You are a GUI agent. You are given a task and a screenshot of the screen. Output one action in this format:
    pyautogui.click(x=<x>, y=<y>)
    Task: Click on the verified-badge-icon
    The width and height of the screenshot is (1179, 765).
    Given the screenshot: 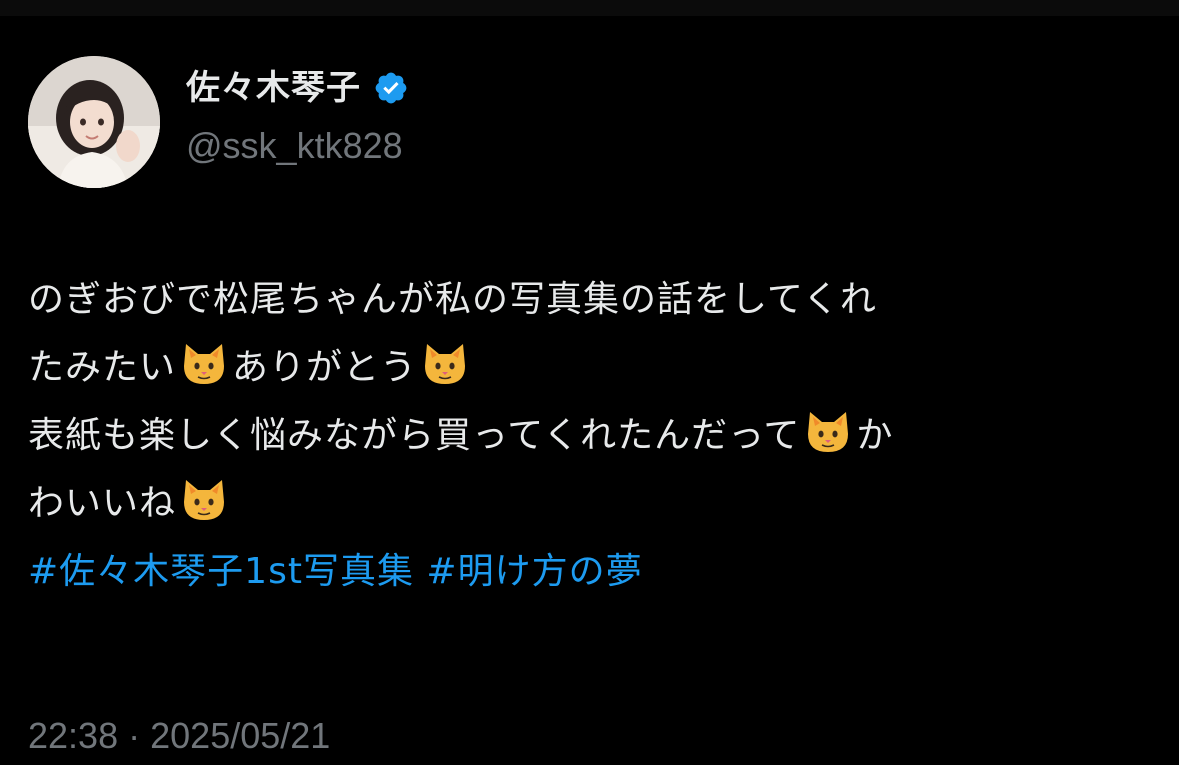 What is the action you would take?
    pyautogui.click(x=391, y=88)
    